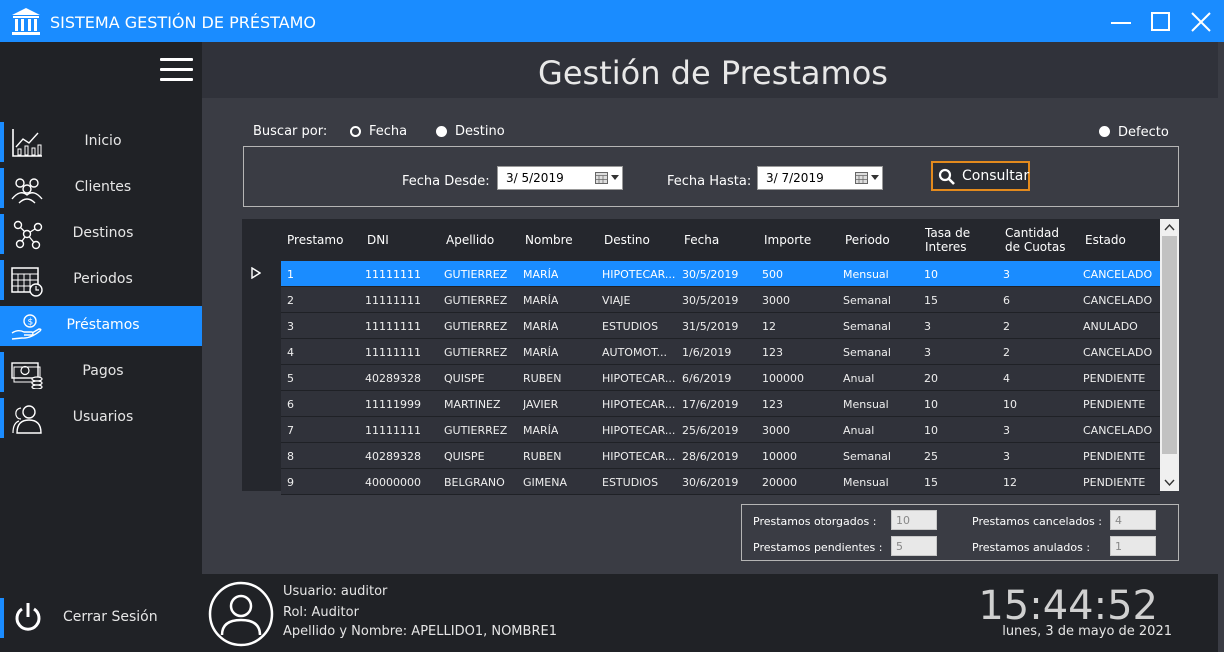  Describe the element at coordinates (535, 178) in the screenshot. I see `from-date-value: 3/ 5/2019` at that location.